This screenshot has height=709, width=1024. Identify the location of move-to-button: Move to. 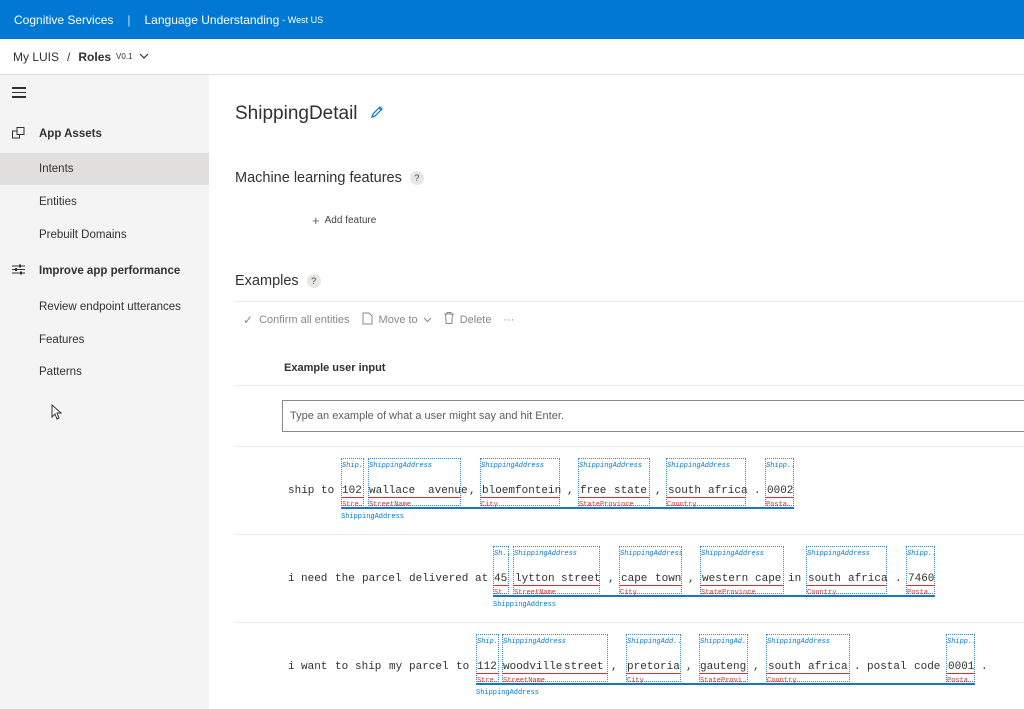
(397, 320).